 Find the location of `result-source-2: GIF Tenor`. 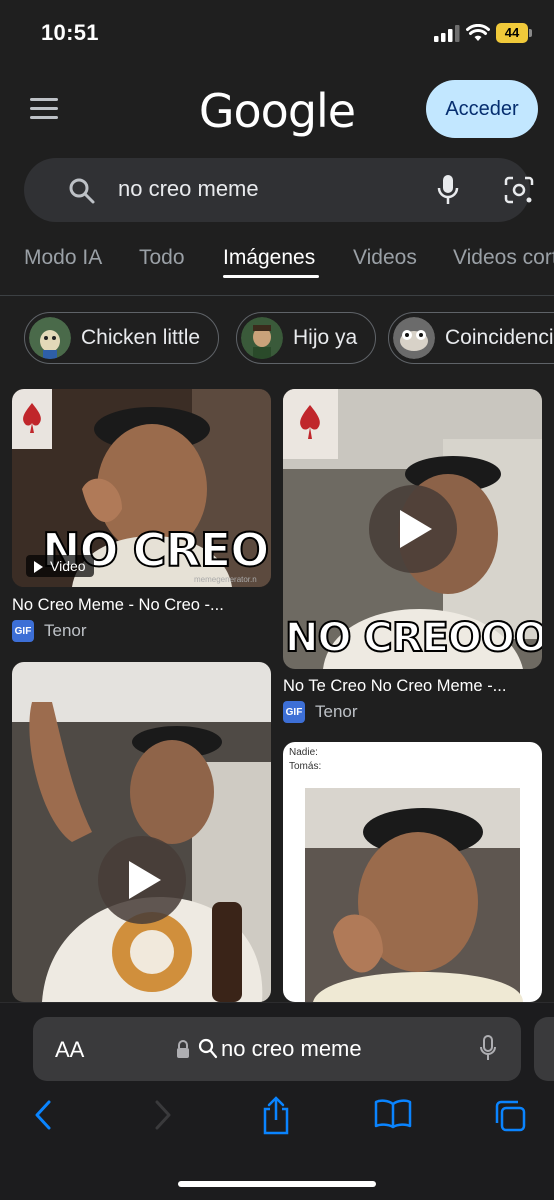

result-source-2: GIF Tenor is located at coordinates (320, 712).